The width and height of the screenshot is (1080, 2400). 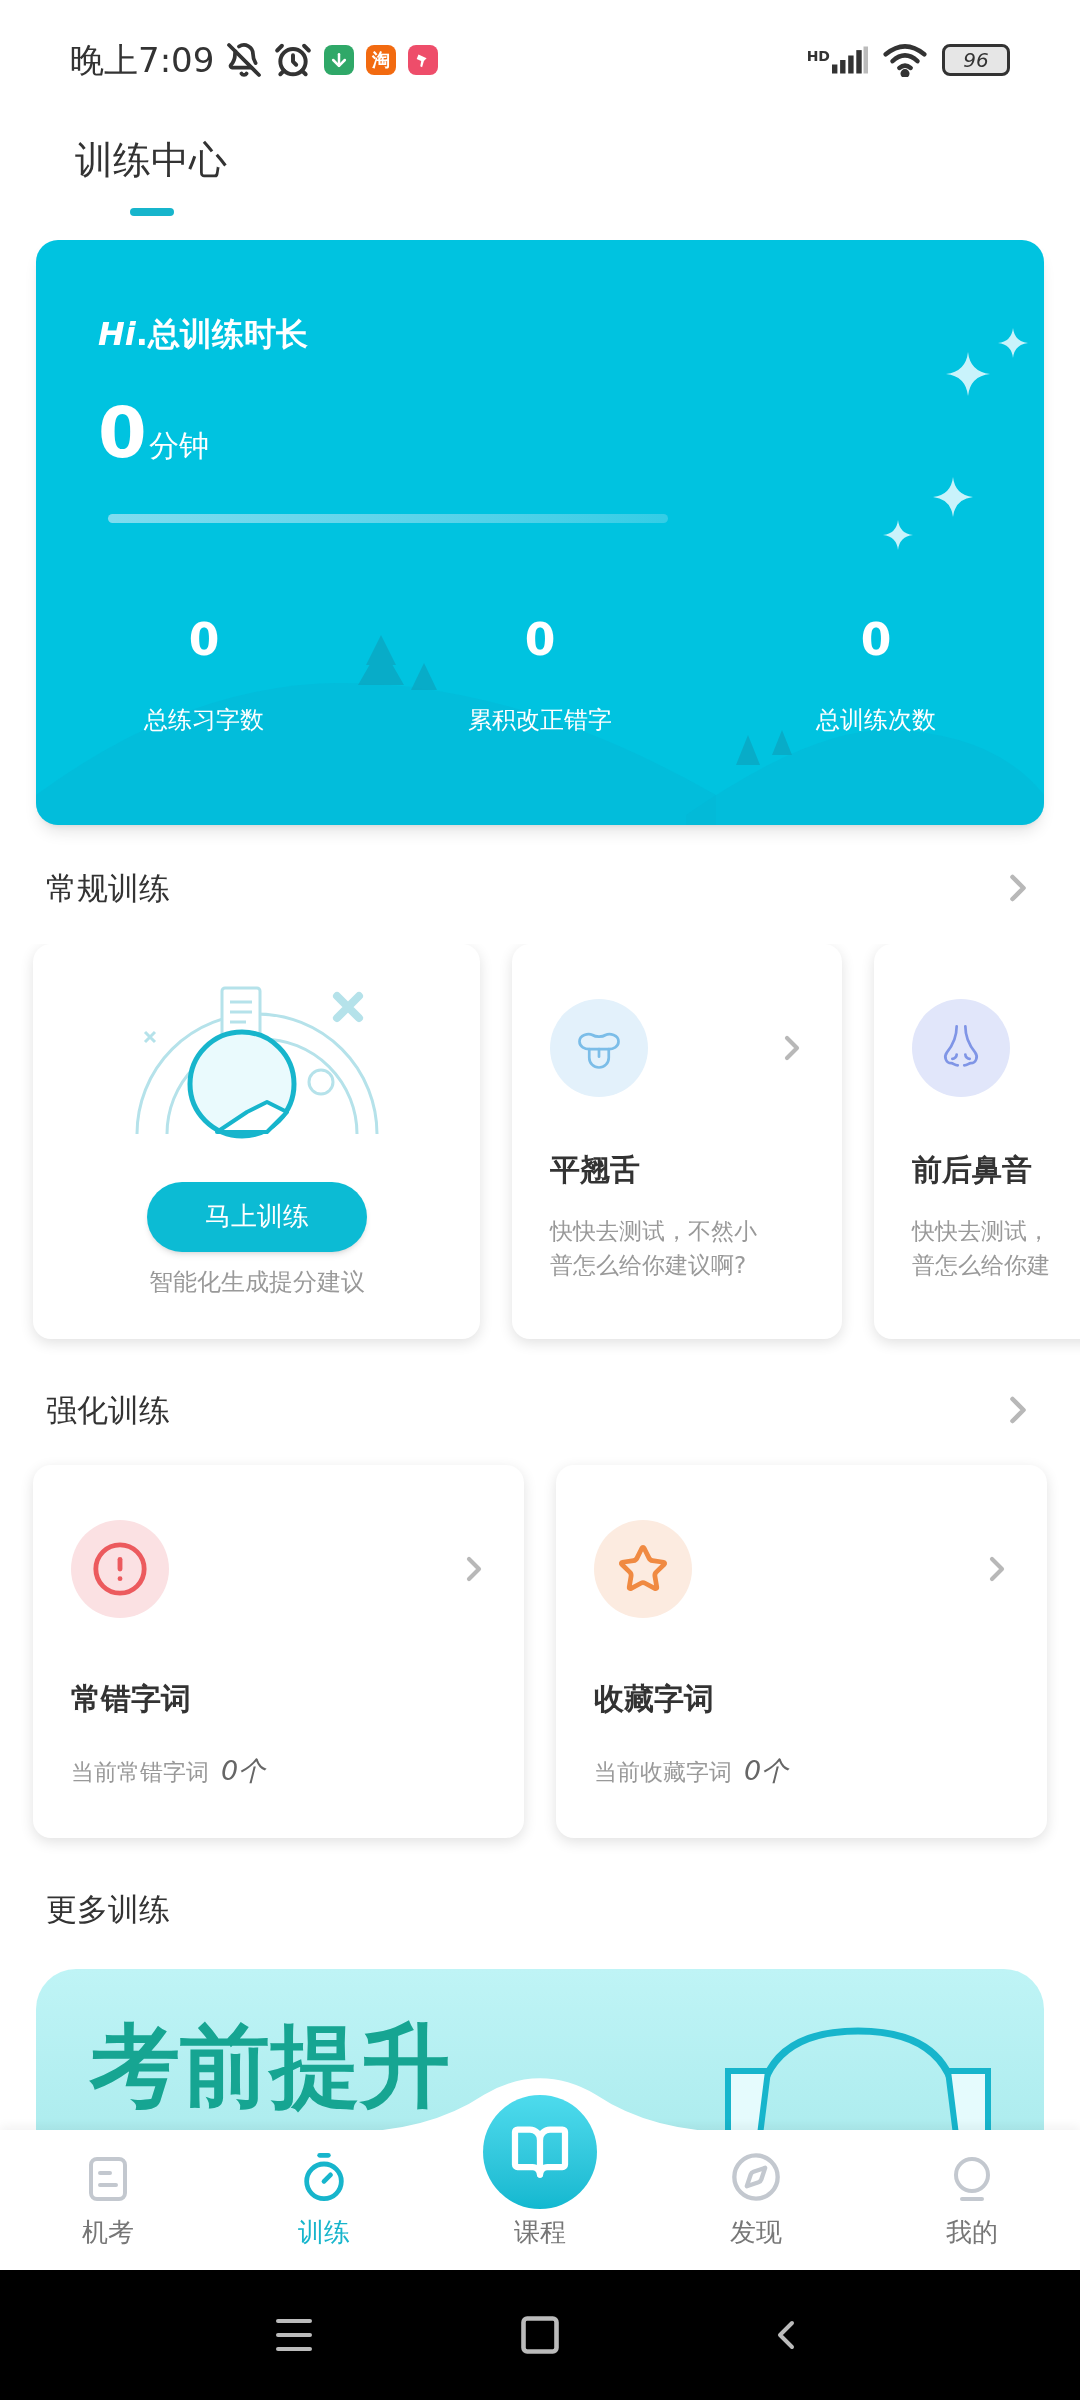 What do you see at coordinates (801, 1651) in the screenshot?
I see `word-list-card: 收藏字词 当前收藏字词 0个` at bounding box center [801, 1651].